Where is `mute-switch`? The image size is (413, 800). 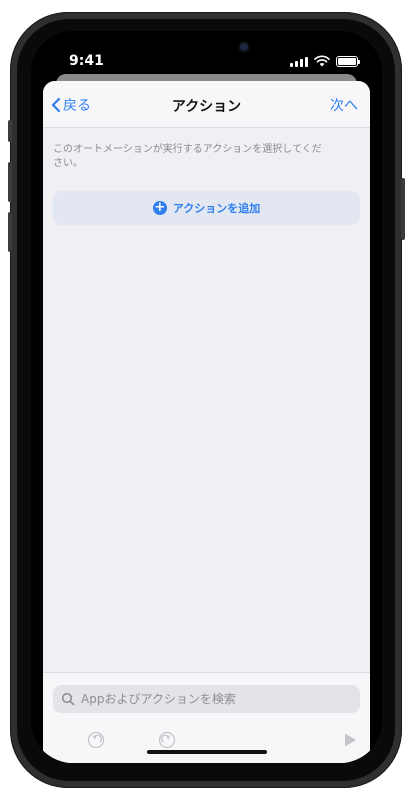 mute-switch is located at coordinates (10, 131).